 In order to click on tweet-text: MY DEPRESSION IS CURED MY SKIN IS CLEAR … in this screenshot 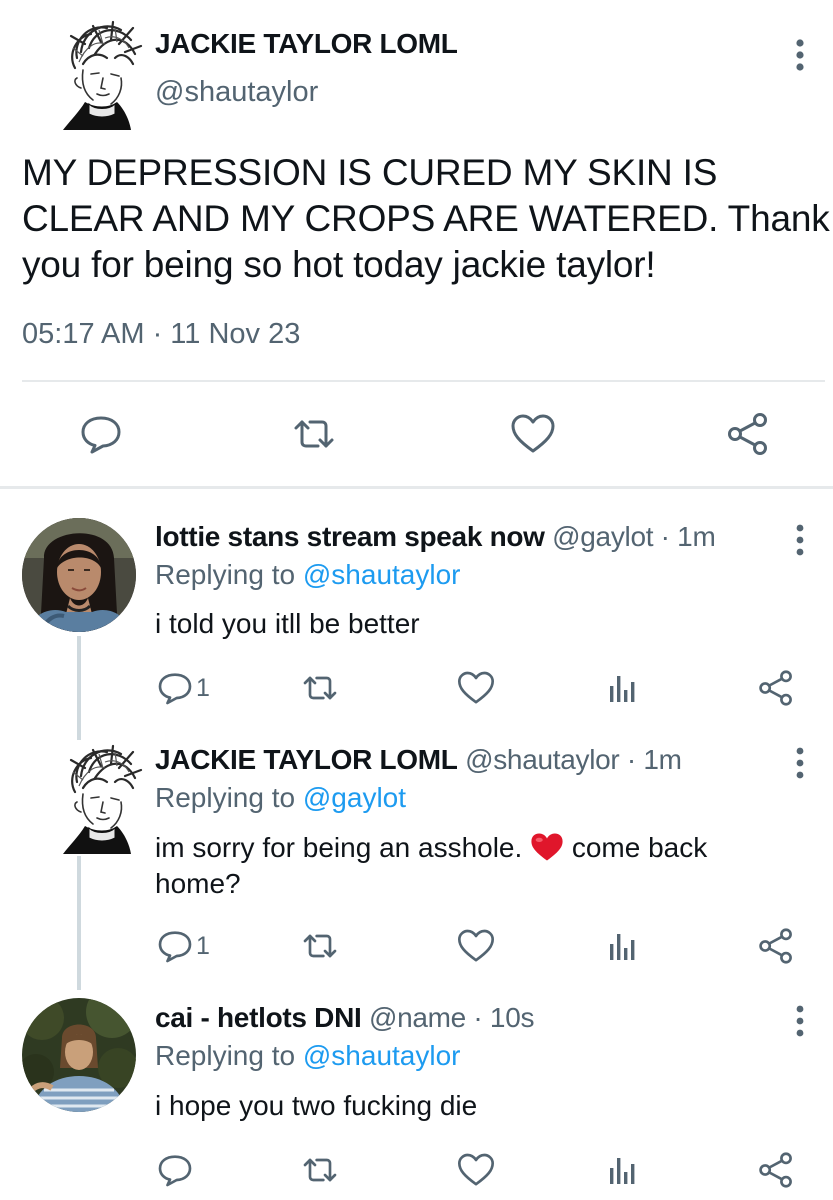, I will do `click(426, 218)`.